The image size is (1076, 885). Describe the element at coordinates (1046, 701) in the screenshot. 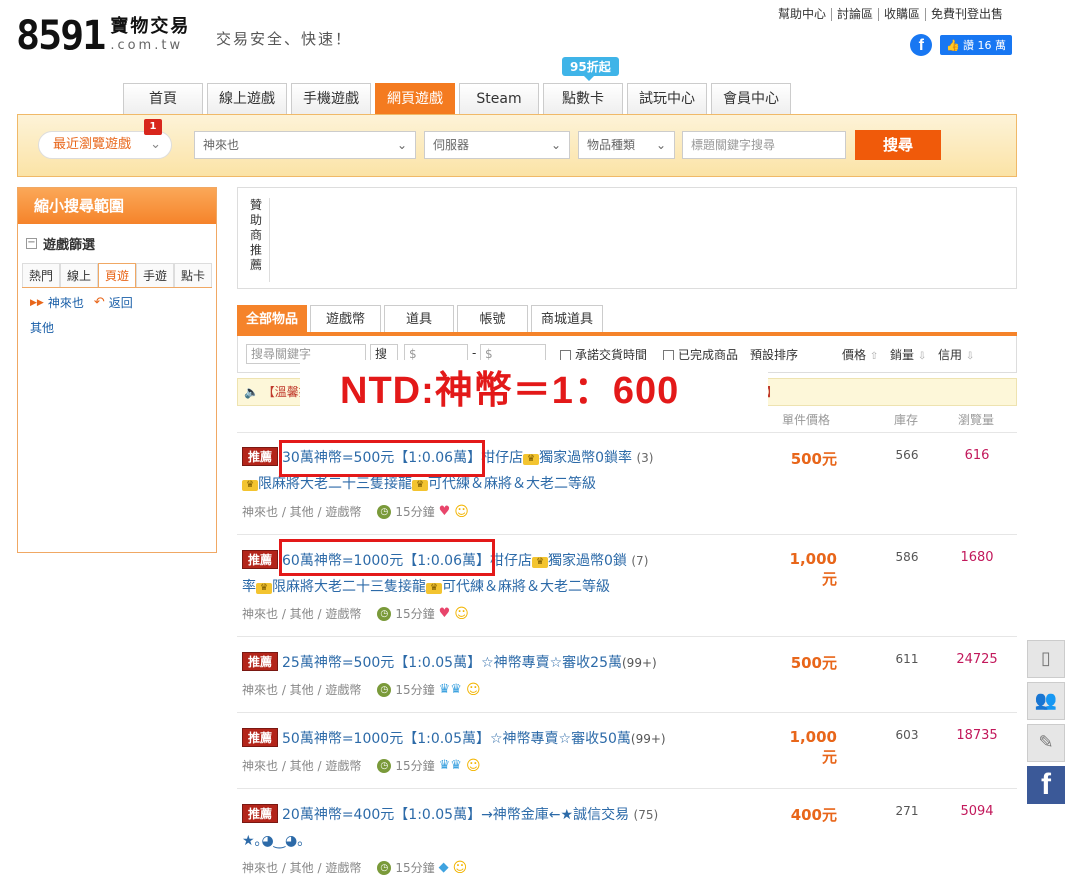

I see `customer-service-icon: 👥` at that location.